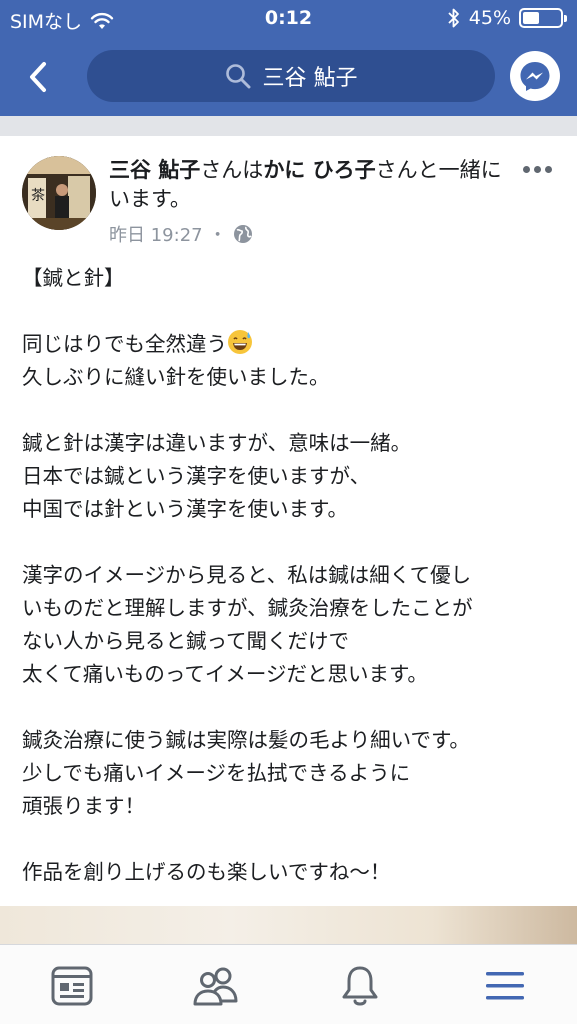 Image resolution: width=577 pixels, height=1024 pixels. I want to click on post-author-line: 三谷 鮎子さんはかに ひろ子さんと一緒にいます。, so click(306, 185).